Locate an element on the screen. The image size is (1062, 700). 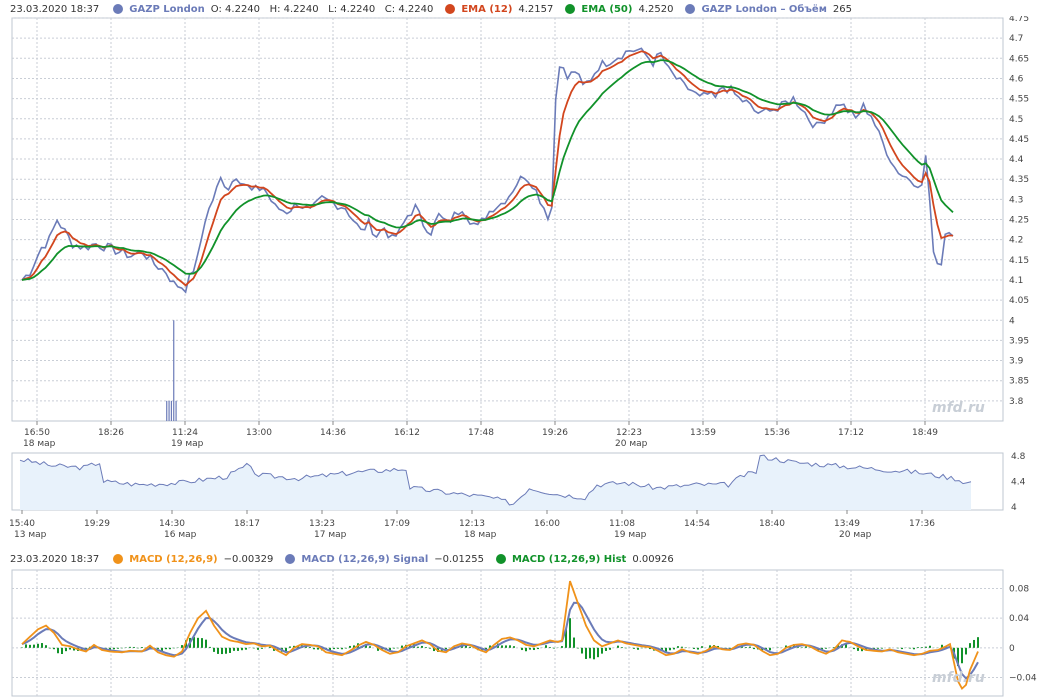
y-tick-label: 3.9 is located at coordinates (1016, 362).